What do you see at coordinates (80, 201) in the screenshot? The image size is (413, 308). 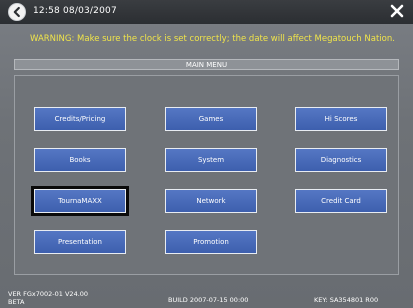 I see `tournamaxx-button: TournaMAXX` at bounding box center [80, 201].